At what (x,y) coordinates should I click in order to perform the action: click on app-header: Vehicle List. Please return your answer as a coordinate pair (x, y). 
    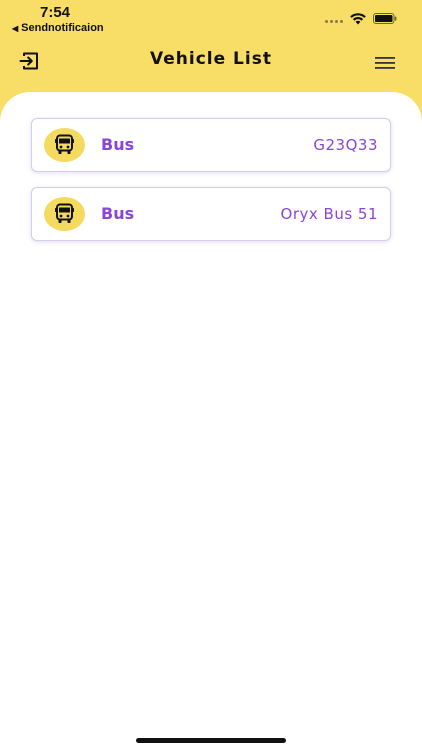
    Looking at the image, I should click on (211, 63).